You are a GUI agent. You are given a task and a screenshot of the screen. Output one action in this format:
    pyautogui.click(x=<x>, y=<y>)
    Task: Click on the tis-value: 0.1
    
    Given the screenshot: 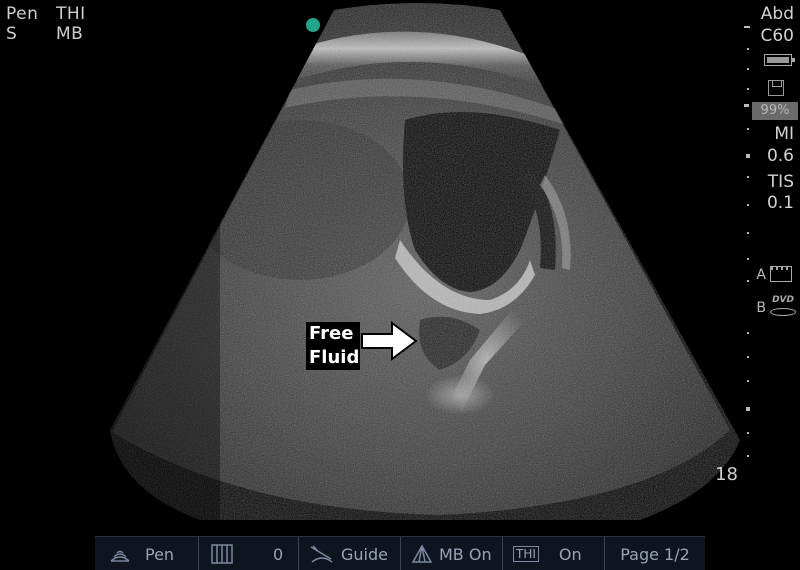 What is the action you would take?
    pyautogui.click(x=780, y=203)
    